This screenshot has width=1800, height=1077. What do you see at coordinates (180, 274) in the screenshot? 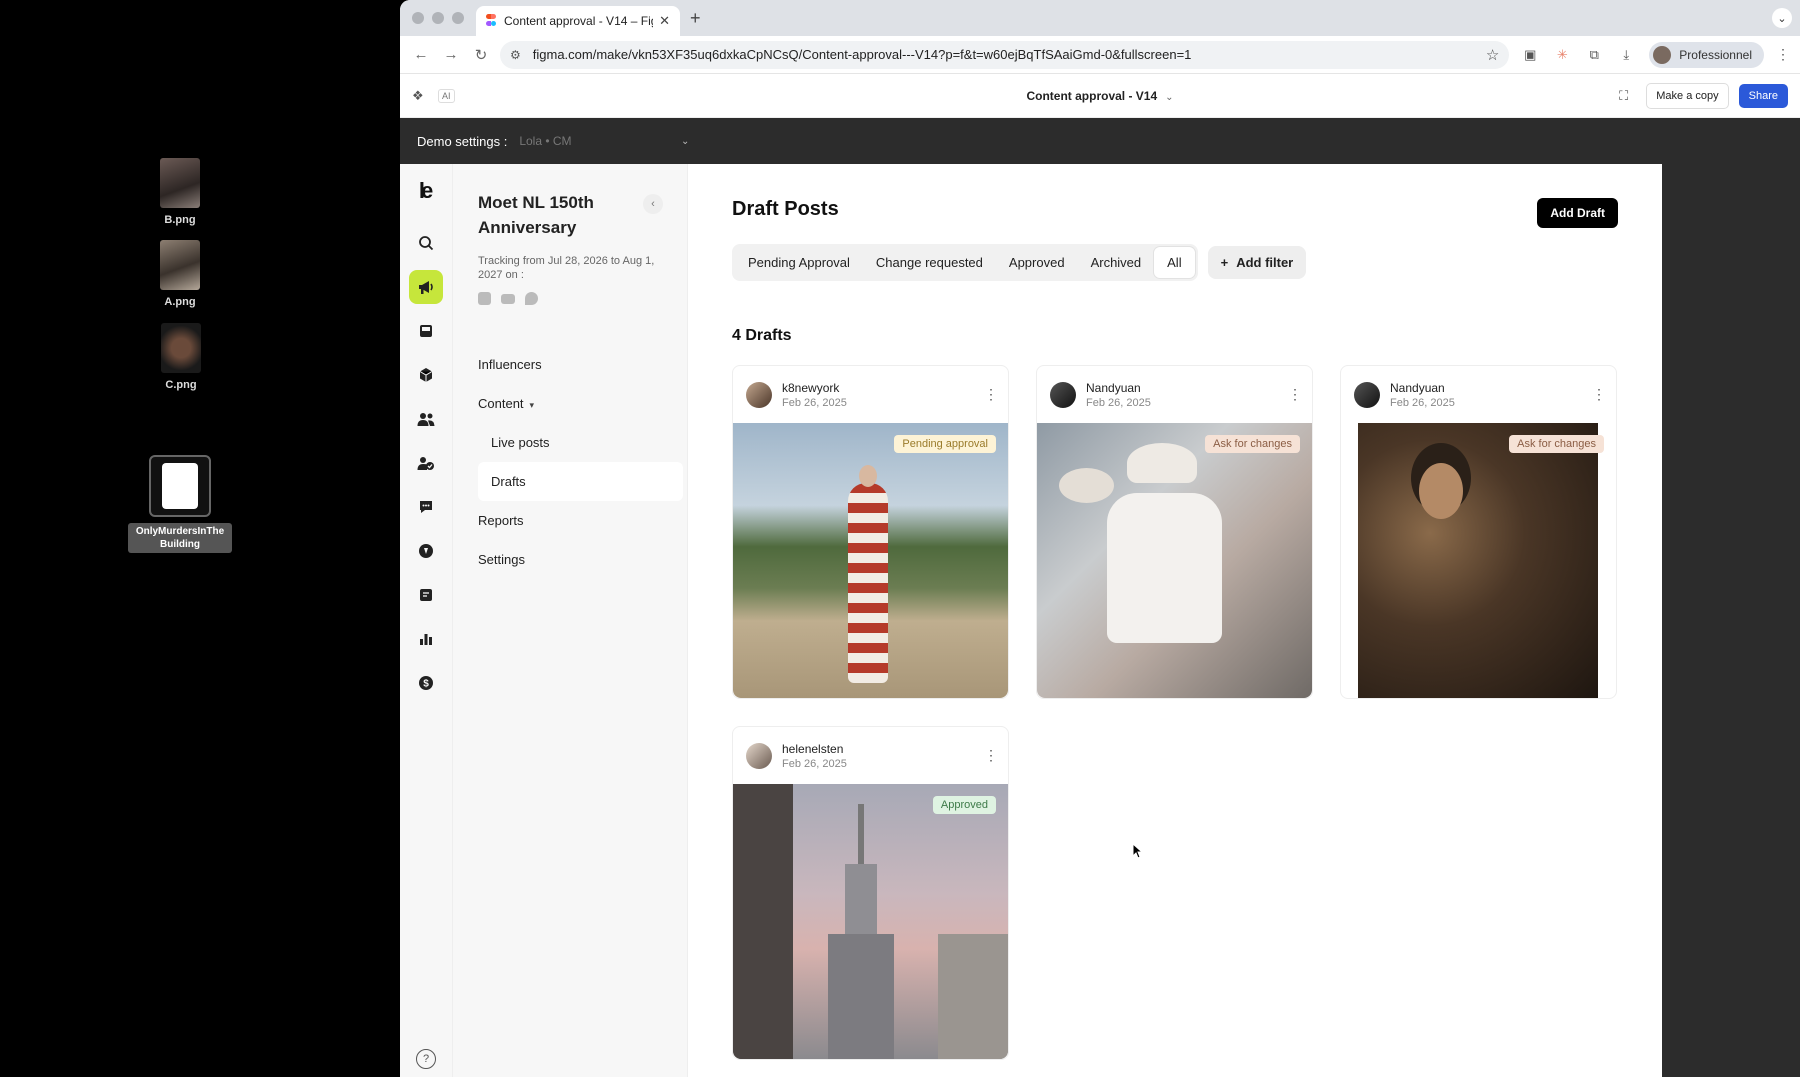
I see `desktop-file-a: A.png` at bounding box center [180, 274].